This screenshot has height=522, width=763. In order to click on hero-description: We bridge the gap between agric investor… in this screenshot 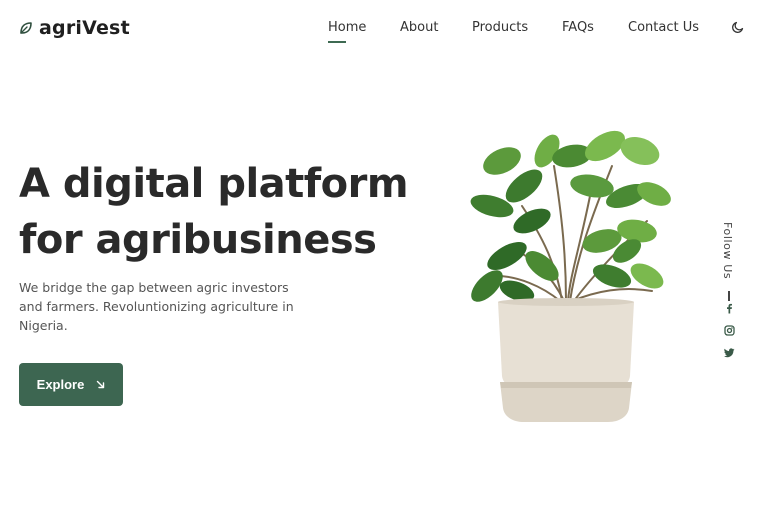, I will do `click(156, 306)`.